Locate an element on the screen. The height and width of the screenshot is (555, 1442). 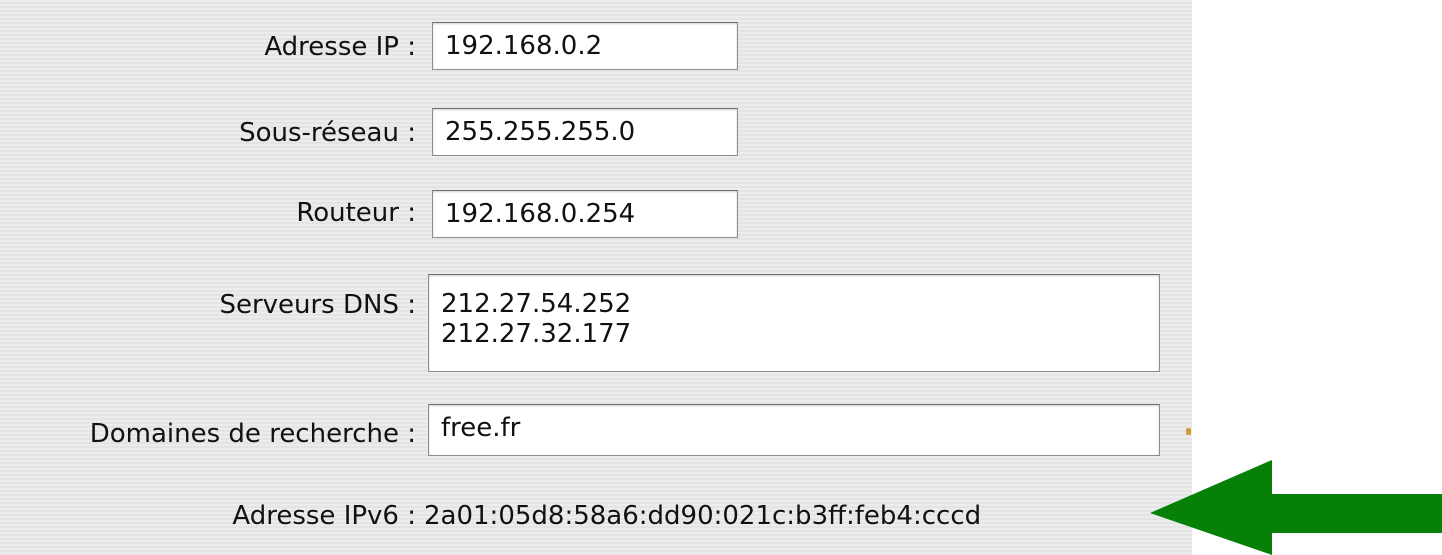
ipv6-address-label: Adresse IPv6 : is located at coordinates (324, 516).